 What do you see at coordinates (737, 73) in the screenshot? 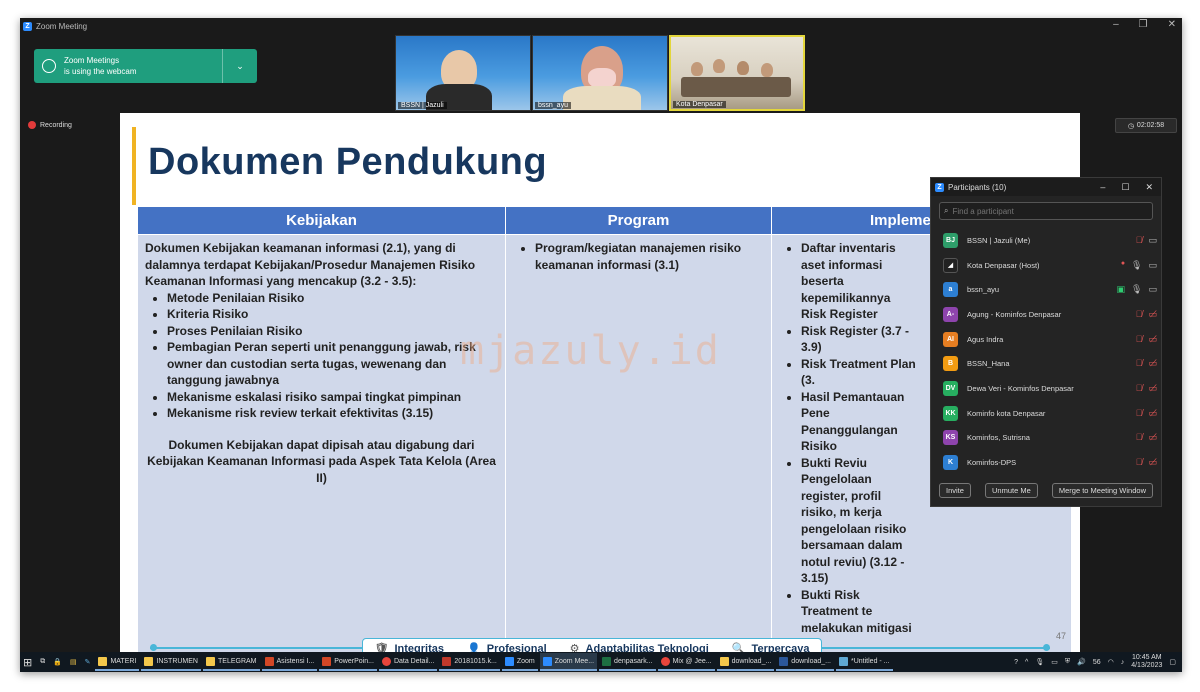
I see `video-tile-kota-denpasar: Kota Denpasar` at bounding box center [737, 73].